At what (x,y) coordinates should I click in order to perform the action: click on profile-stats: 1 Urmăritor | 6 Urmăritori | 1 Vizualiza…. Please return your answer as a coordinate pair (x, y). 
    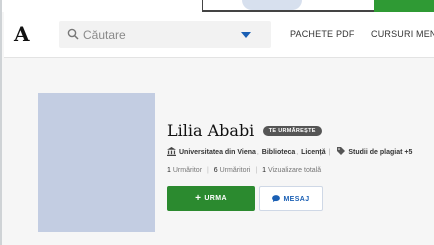
    Looking at the image, I should click on (244, 170).